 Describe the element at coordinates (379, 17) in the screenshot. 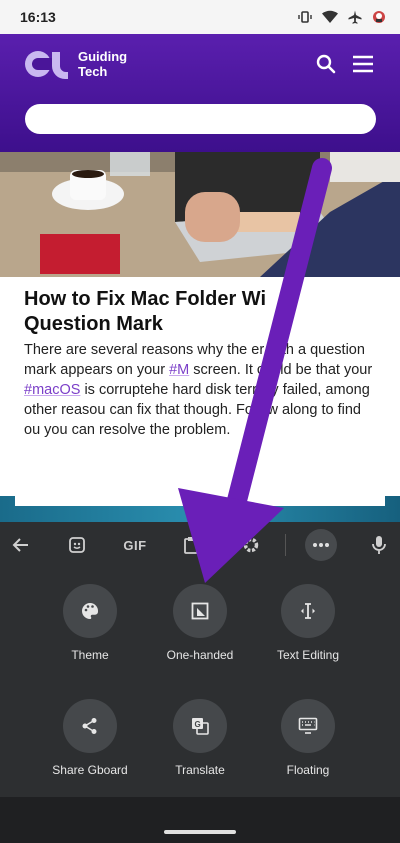

I see `notification-icon` at that location.